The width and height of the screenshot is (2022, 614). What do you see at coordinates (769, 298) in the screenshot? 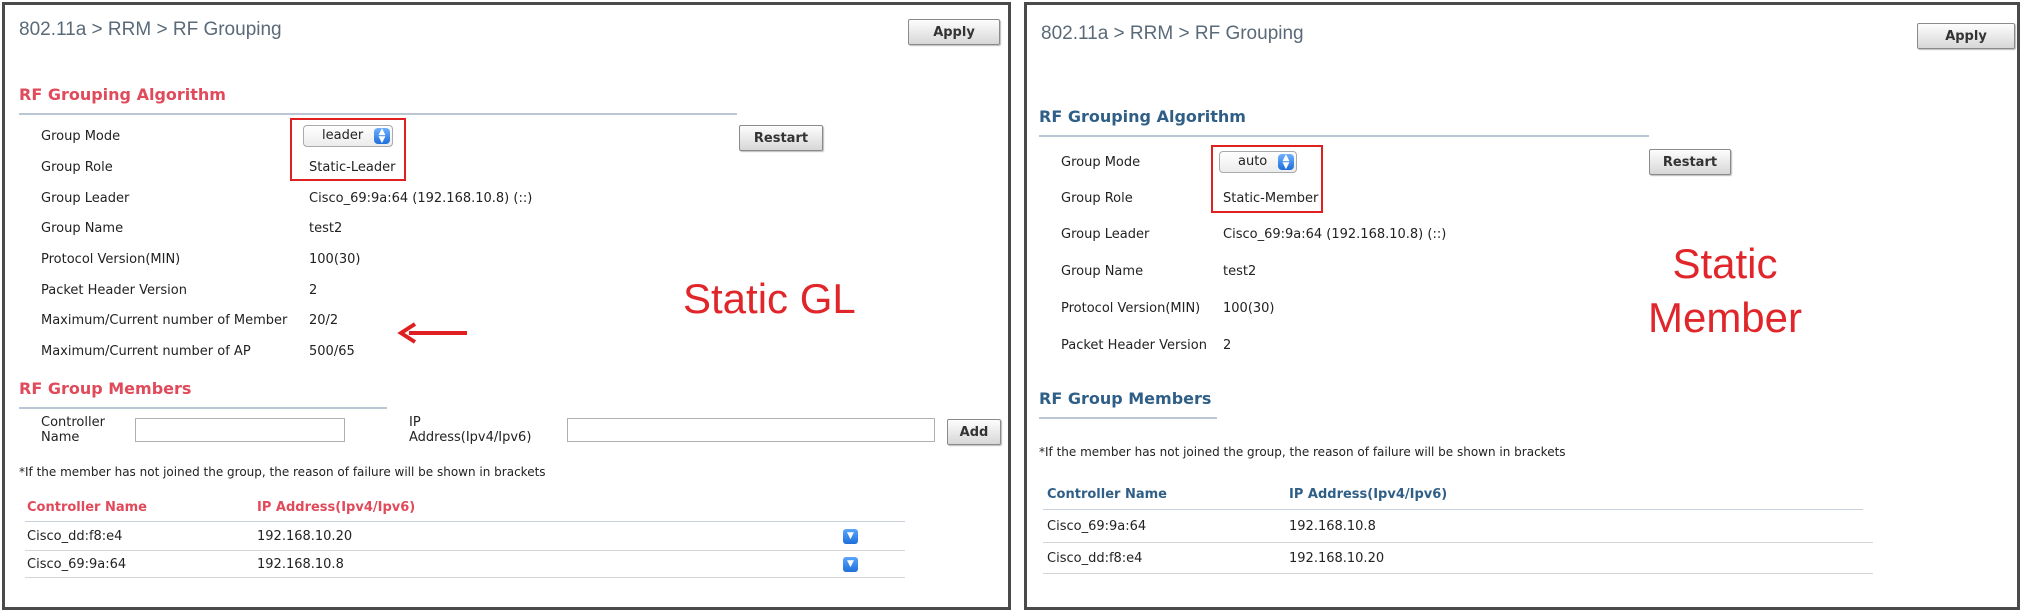
I see `annotation-static-gl: Static GL` at bounding box center [769, 298].